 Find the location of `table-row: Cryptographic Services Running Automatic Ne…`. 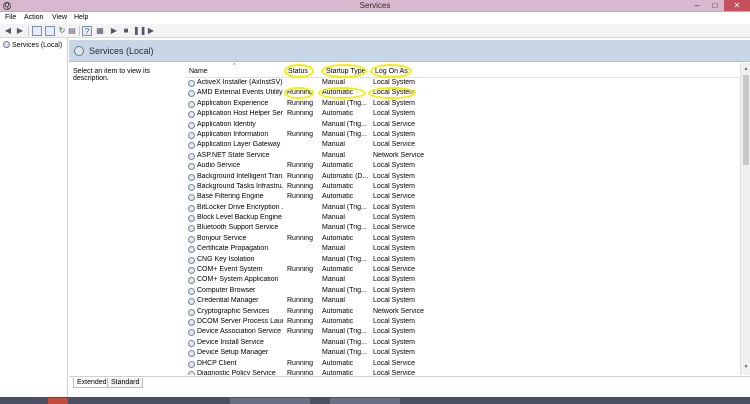

table-row: Cryptographic Services Running Automatic Ne… is located at coordinates (462, 312).